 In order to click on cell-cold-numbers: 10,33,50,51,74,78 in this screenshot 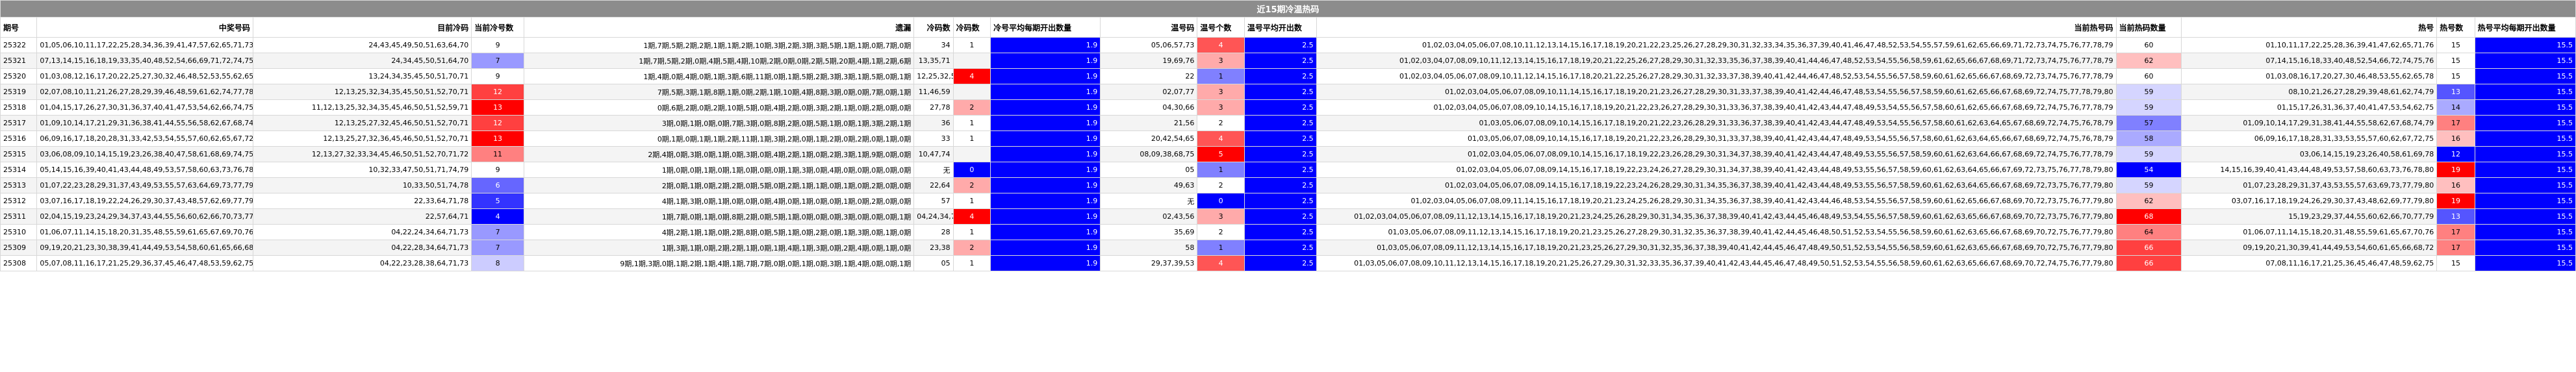, I will do `click(362, 185)`.